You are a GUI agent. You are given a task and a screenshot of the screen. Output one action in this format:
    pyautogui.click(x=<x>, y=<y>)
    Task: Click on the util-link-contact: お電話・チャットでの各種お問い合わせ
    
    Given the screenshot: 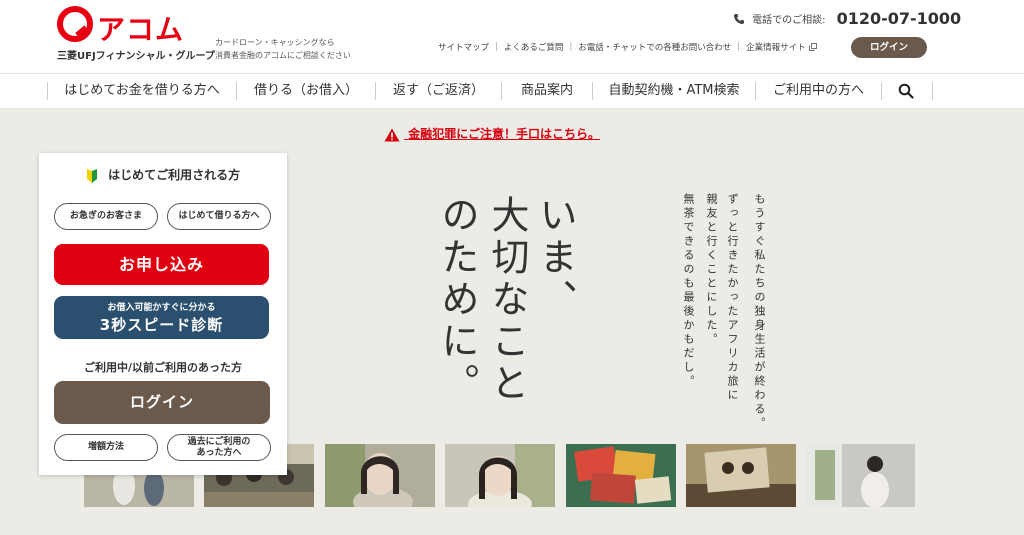 What is the action you would take?
    pyautogui.click(x=654, y=47)
    